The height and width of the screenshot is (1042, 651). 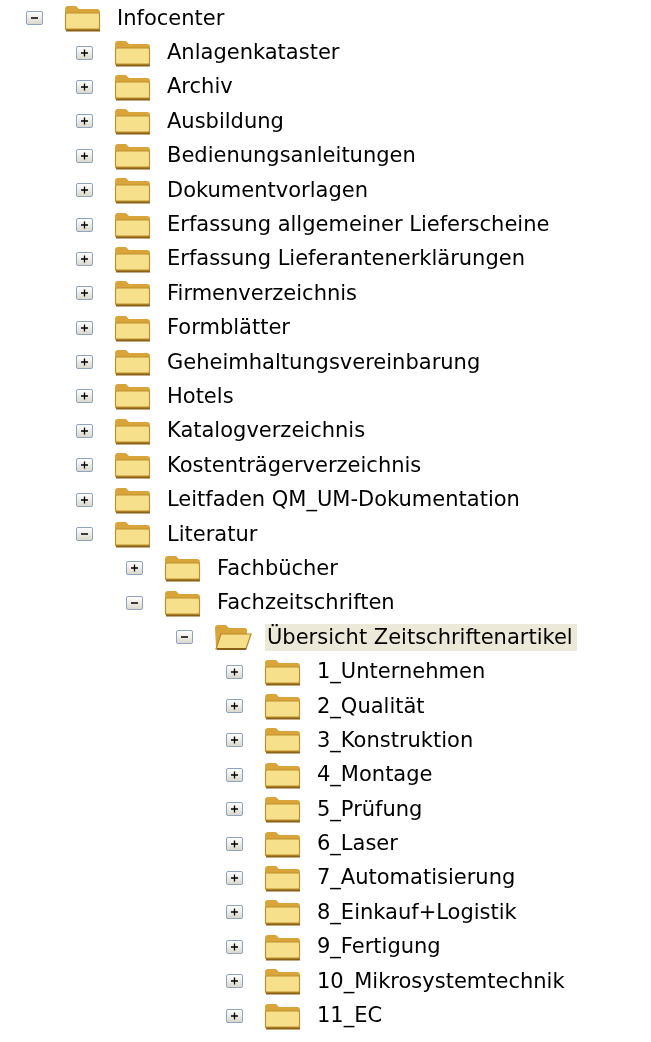 I want to click on folder-label: 11_EC, so click(x=351, y=1015).